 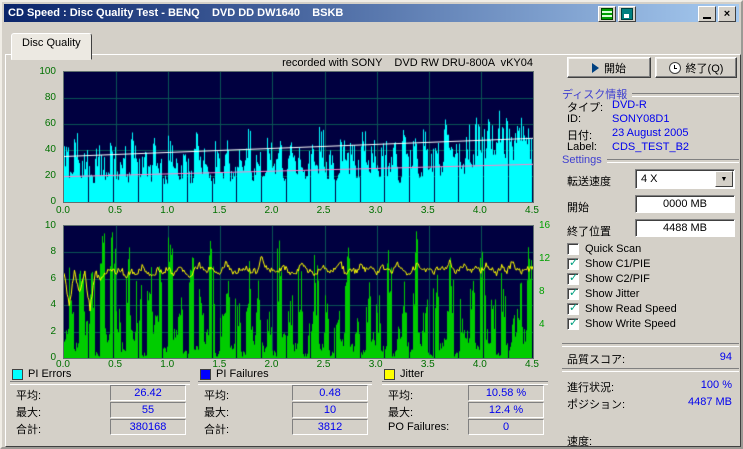 I want to click on jitter-stat-value: 12.4 %, so click(x=506, y=410).